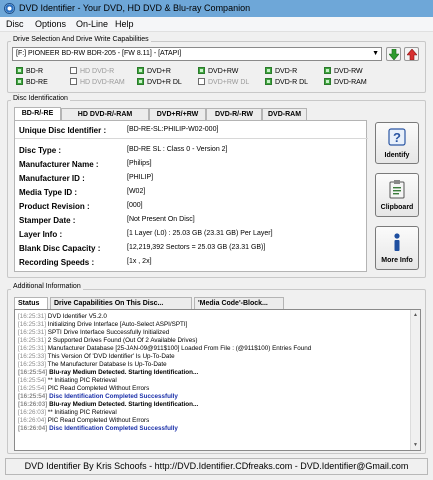 The image size is (433, 480). What do you see at coordinates (105, 114) in the screenshot?
I see `tab-hd-dvd-r-ram: HD DVD-R/-RAM` at bounding box center [105, 114].